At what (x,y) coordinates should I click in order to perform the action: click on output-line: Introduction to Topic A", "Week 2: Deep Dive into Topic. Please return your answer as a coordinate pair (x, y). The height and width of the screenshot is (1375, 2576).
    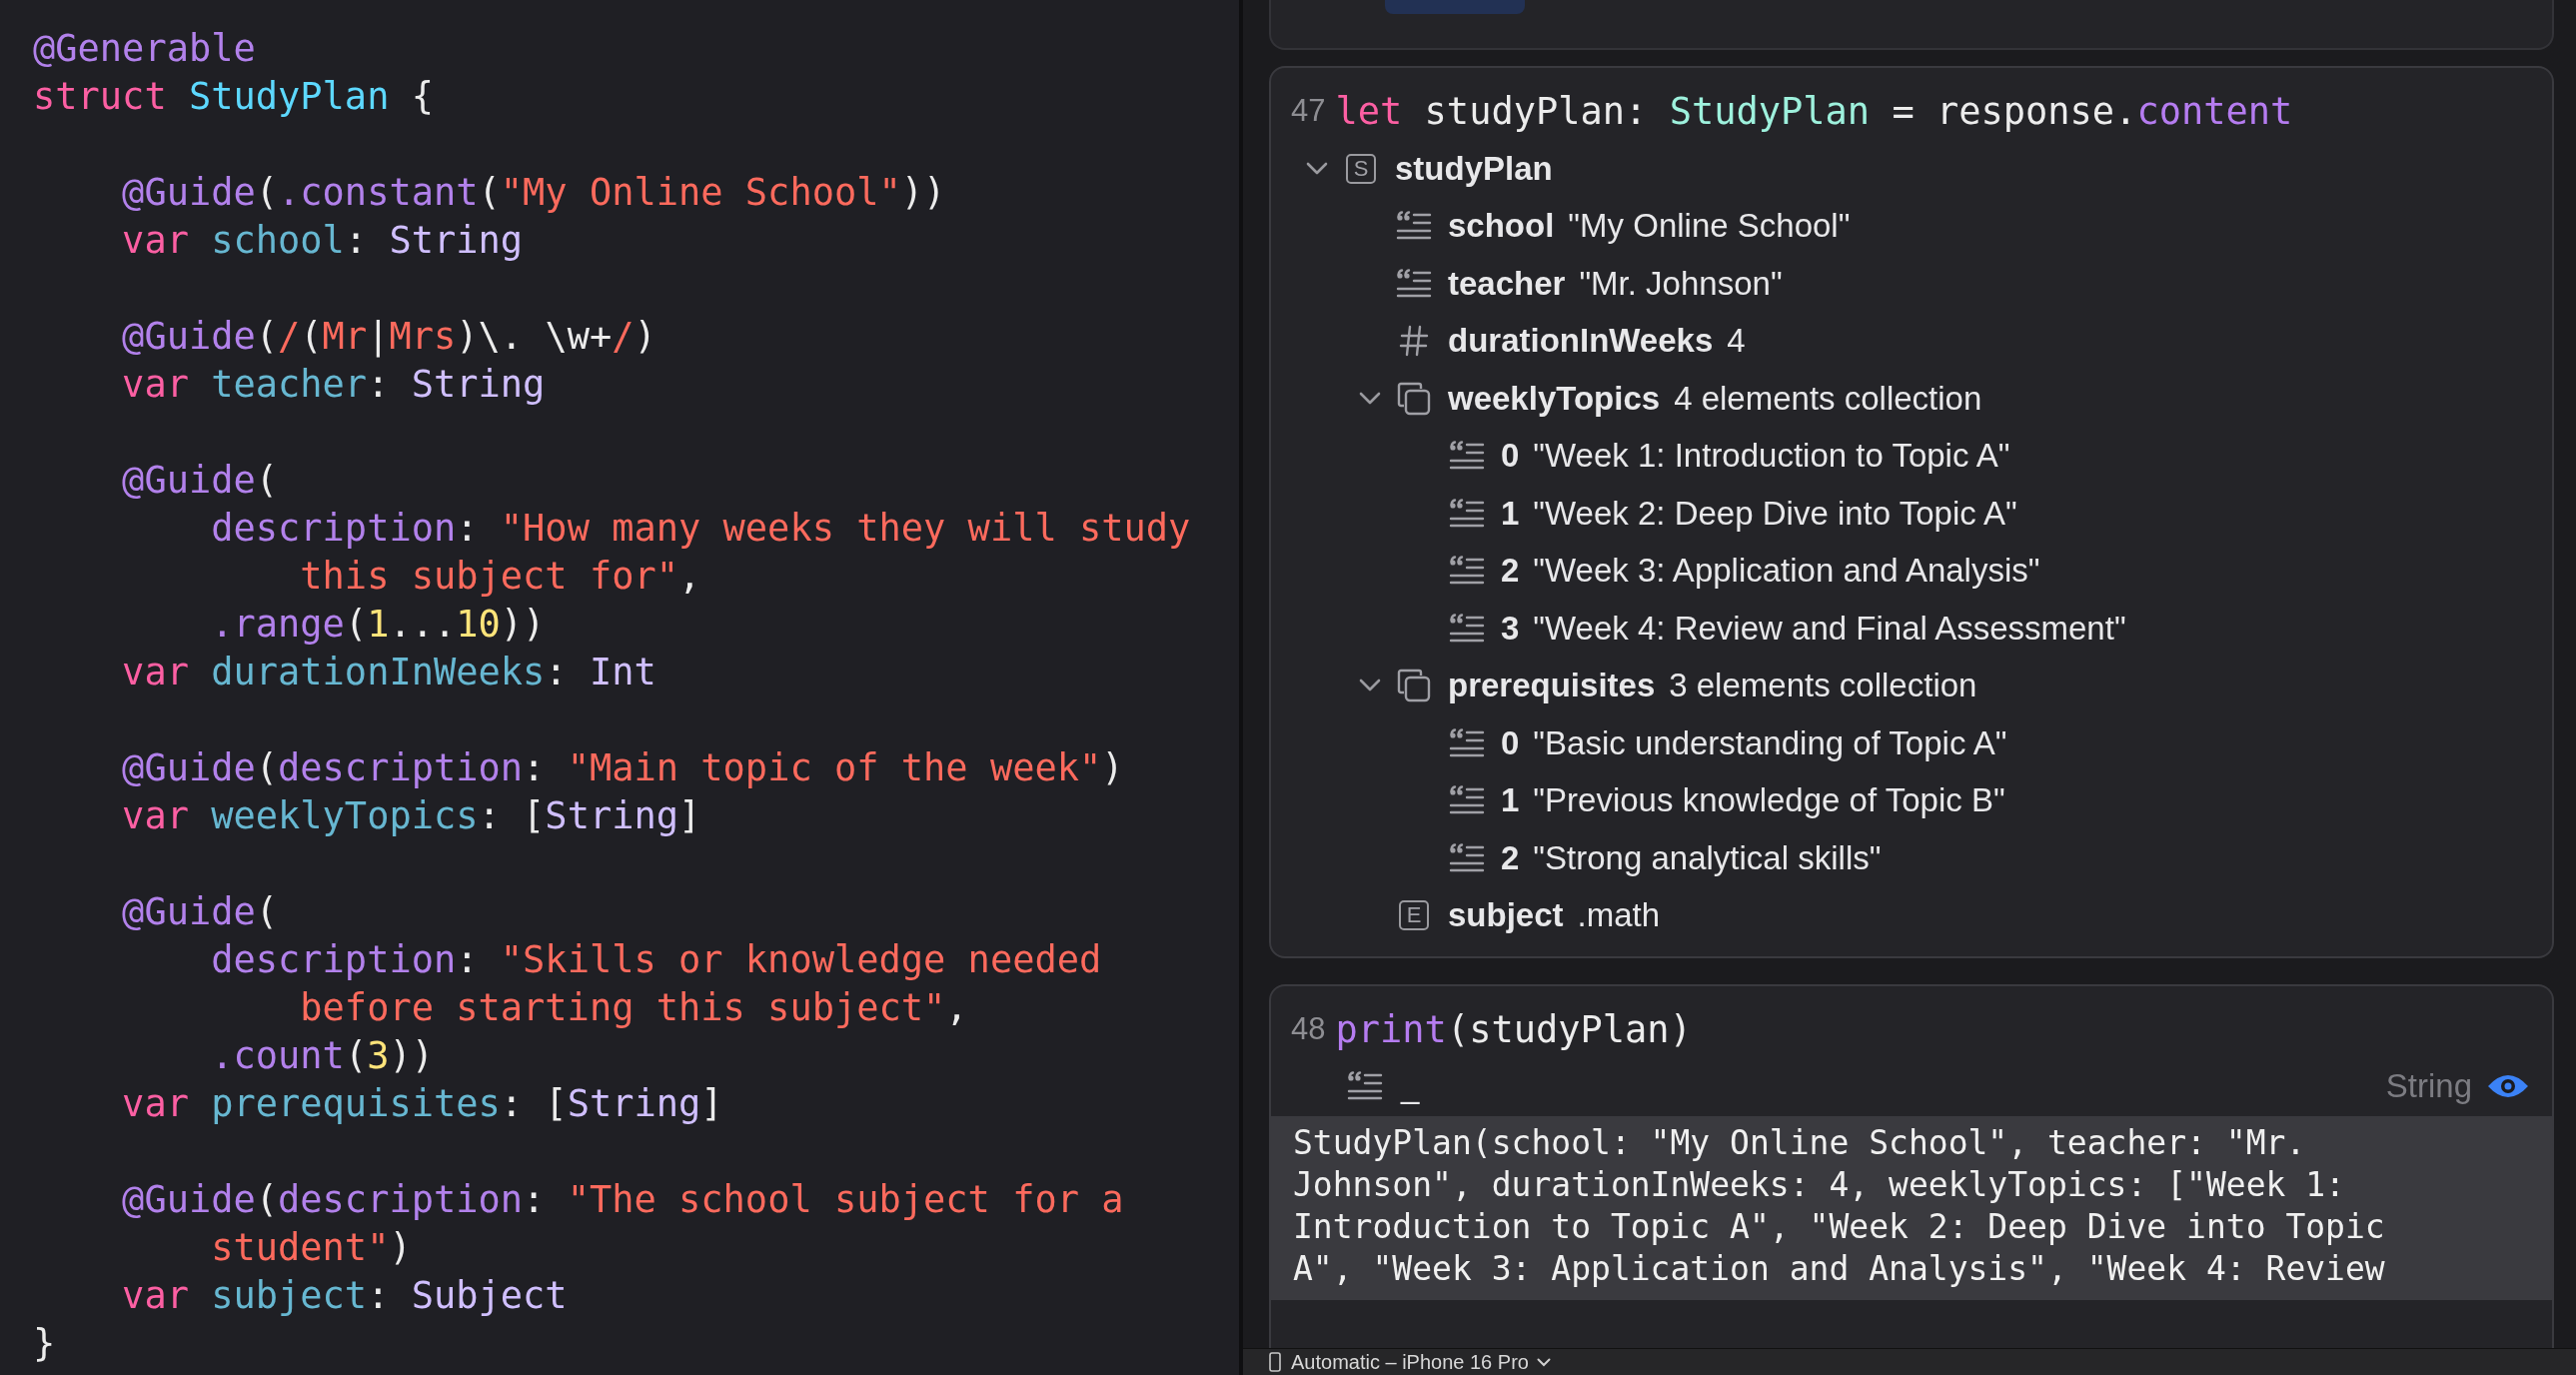
    Looking at the image, I should click on (1839, 1227).